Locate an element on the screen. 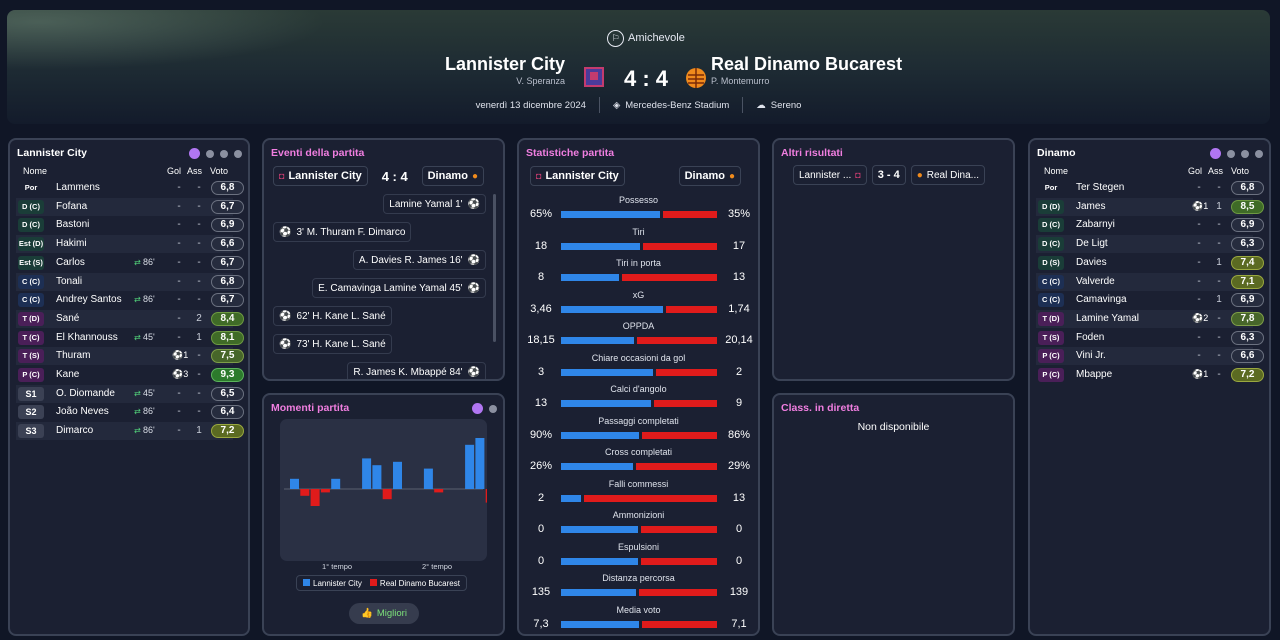 This screenshot has height=640, width=1280. player-name: James is located at coordinates (1090, 206).